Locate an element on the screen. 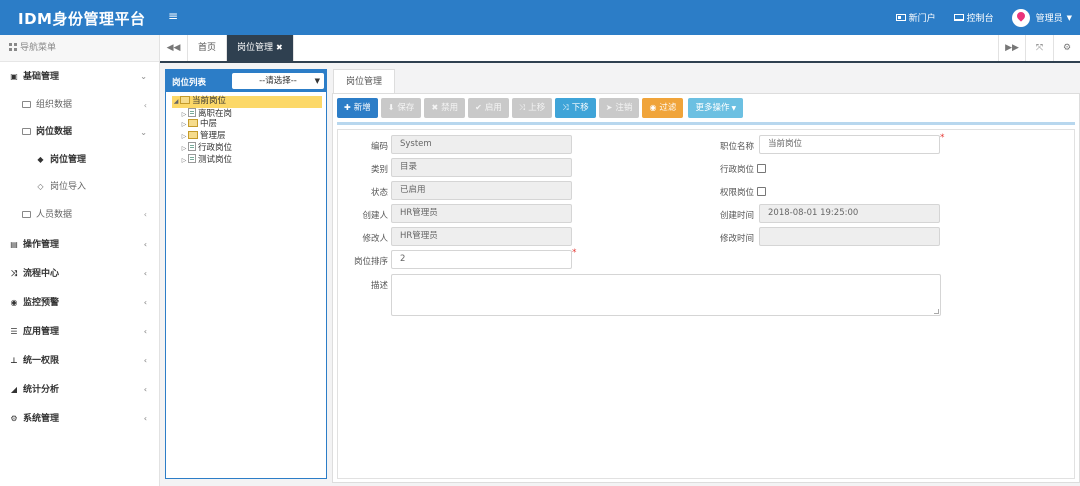 Image resolution: width=1080 pixels, height=486 pixels. button-label: 保存 is located at coordinates (406, 108).